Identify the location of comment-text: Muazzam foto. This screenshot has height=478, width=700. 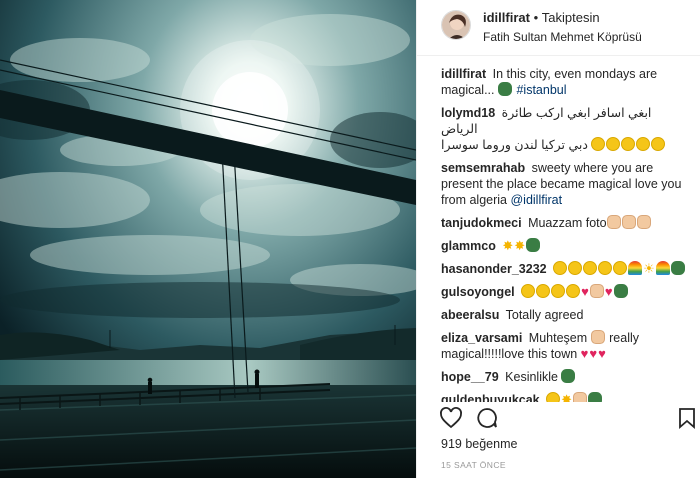
(567, 223).